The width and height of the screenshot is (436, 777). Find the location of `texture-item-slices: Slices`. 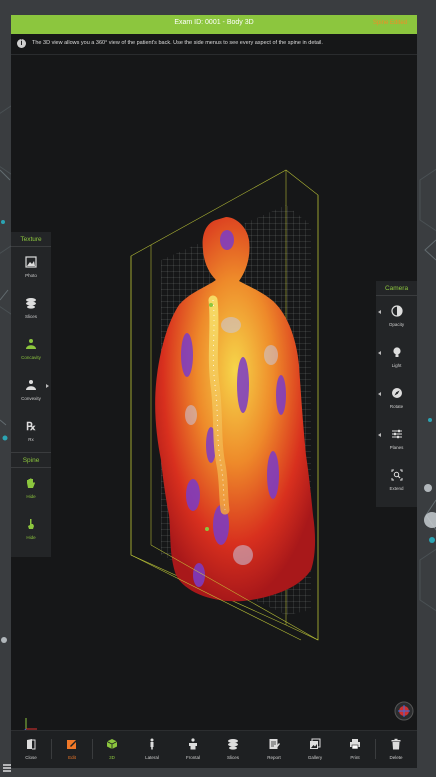

texture-item-slices: Slices is located at coordinates (31, 308).